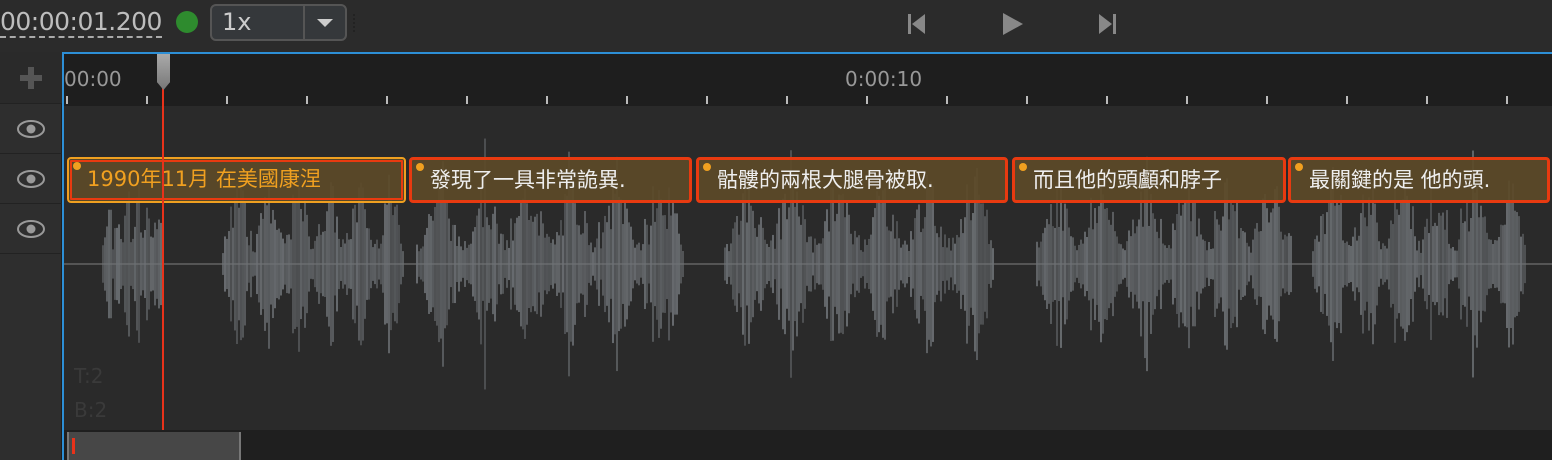 This screenshot has width=1552, height=460. Describe the element at coordinates (1419, 180) in the screenshot. I see `subtitle-clip: 最關鍵的是 他的頭.` at that location.